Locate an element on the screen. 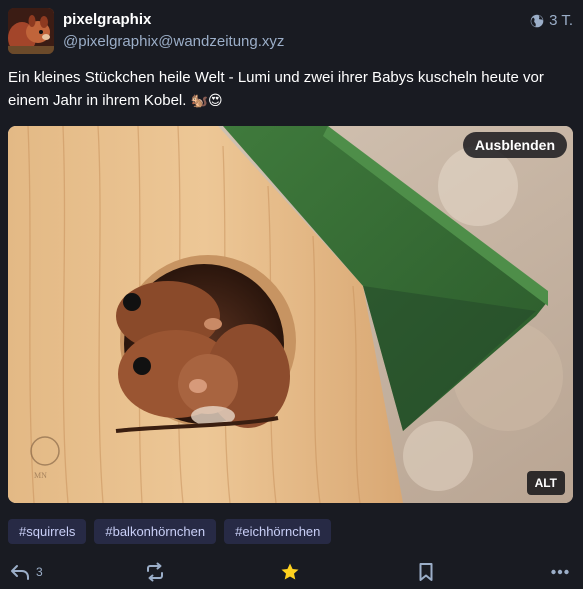  boost-icon is located at coordinates (155, 572).